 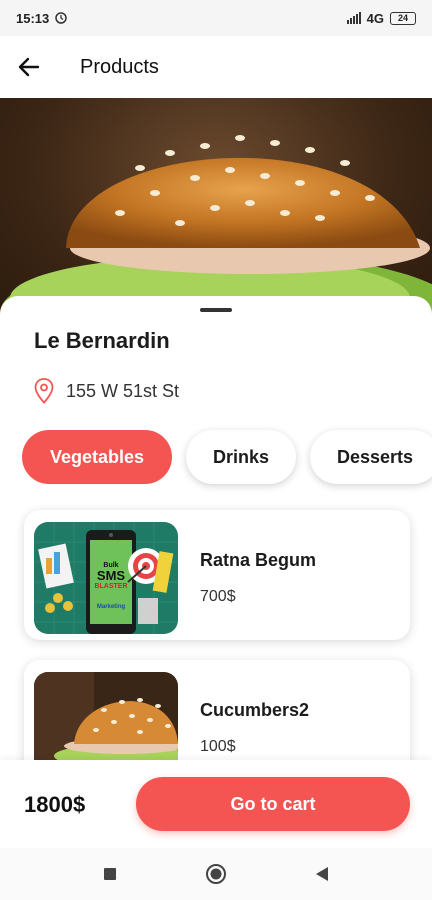 I want to click on battery-icon: 24, so click(x=403, y=18).